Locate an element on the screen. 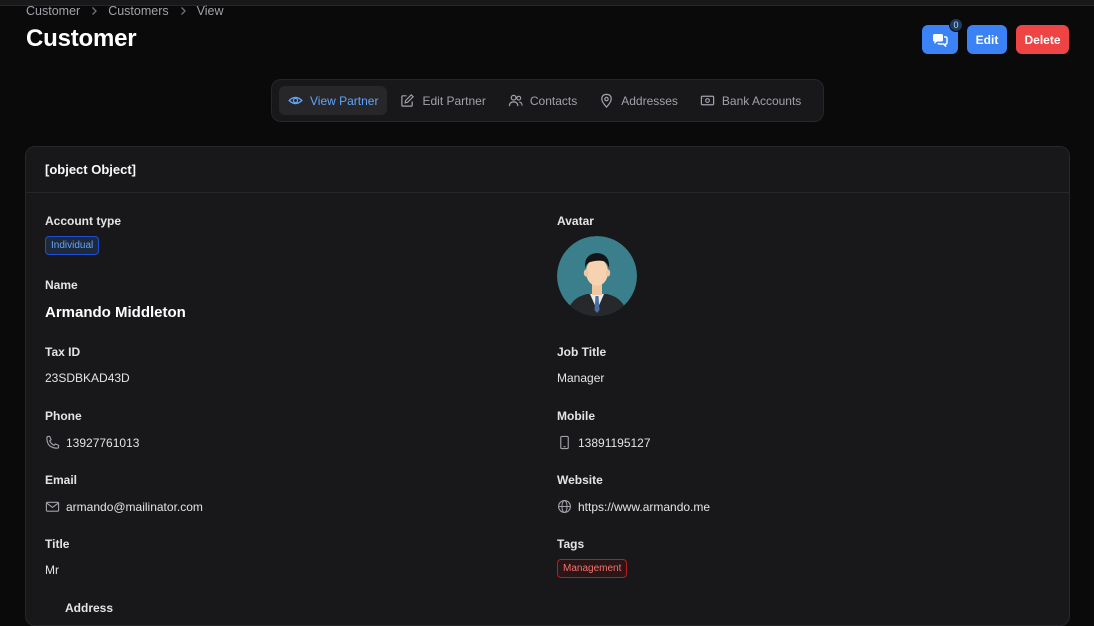  tab-bank-accounts: Bank Accounts is located at coordinates (750, 100).